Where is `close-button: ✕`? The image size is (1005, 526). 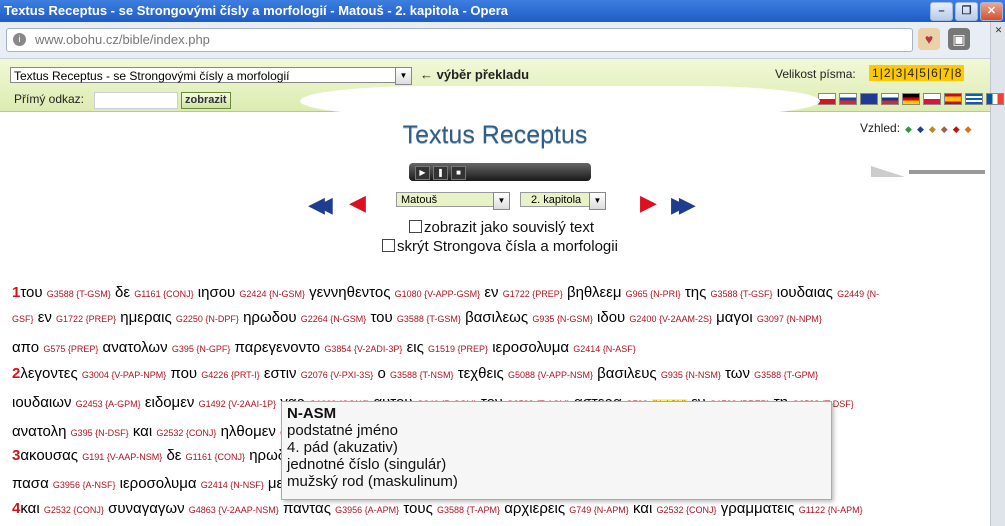 close-button: ✕ is located at coordinates (991, 11).